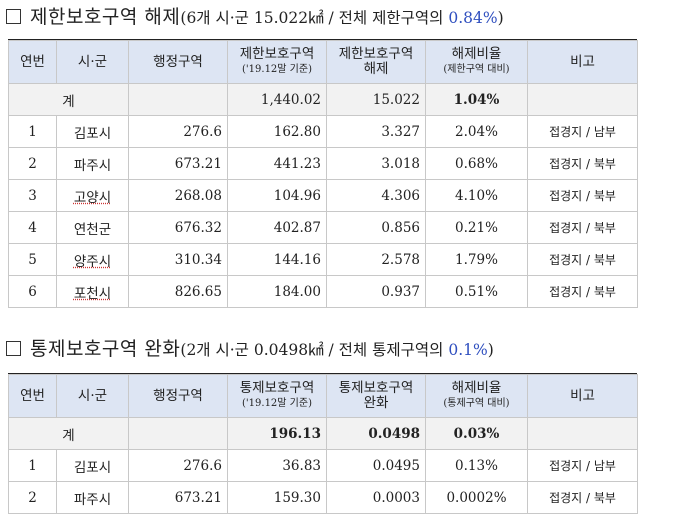 The height and width of the screenshot is (514, 681). I want to click on row-city-label: 양주시, so click(92, 261).